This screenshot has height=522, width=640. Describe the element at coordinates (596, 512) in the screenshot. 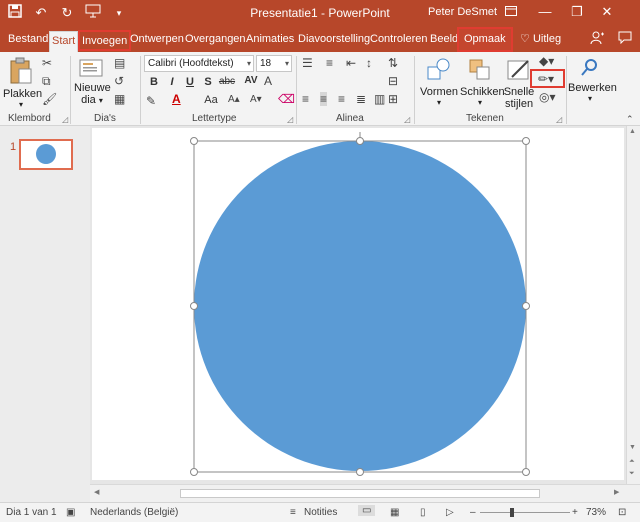

I see `zoom-level: 73%` at that location.